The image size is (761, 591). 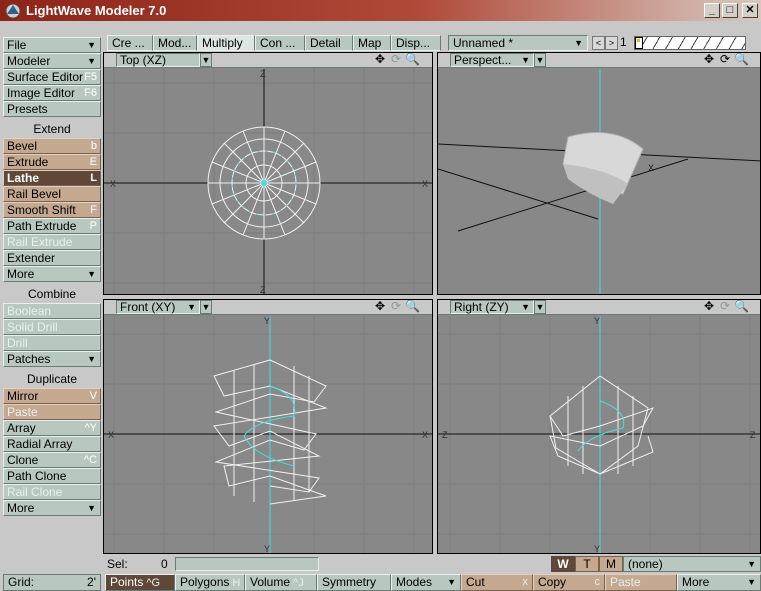 I want to click on tab-map: Map, so click(x=372, y=43).